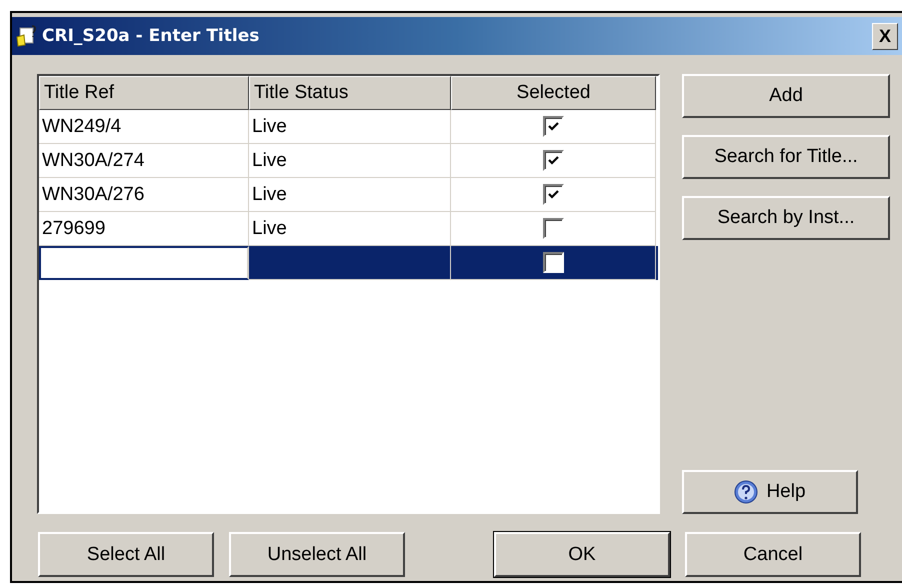 The width and height of the screenshot is (902, 585). I want to click on table-cell: WN30A/274, so click(144, 161).